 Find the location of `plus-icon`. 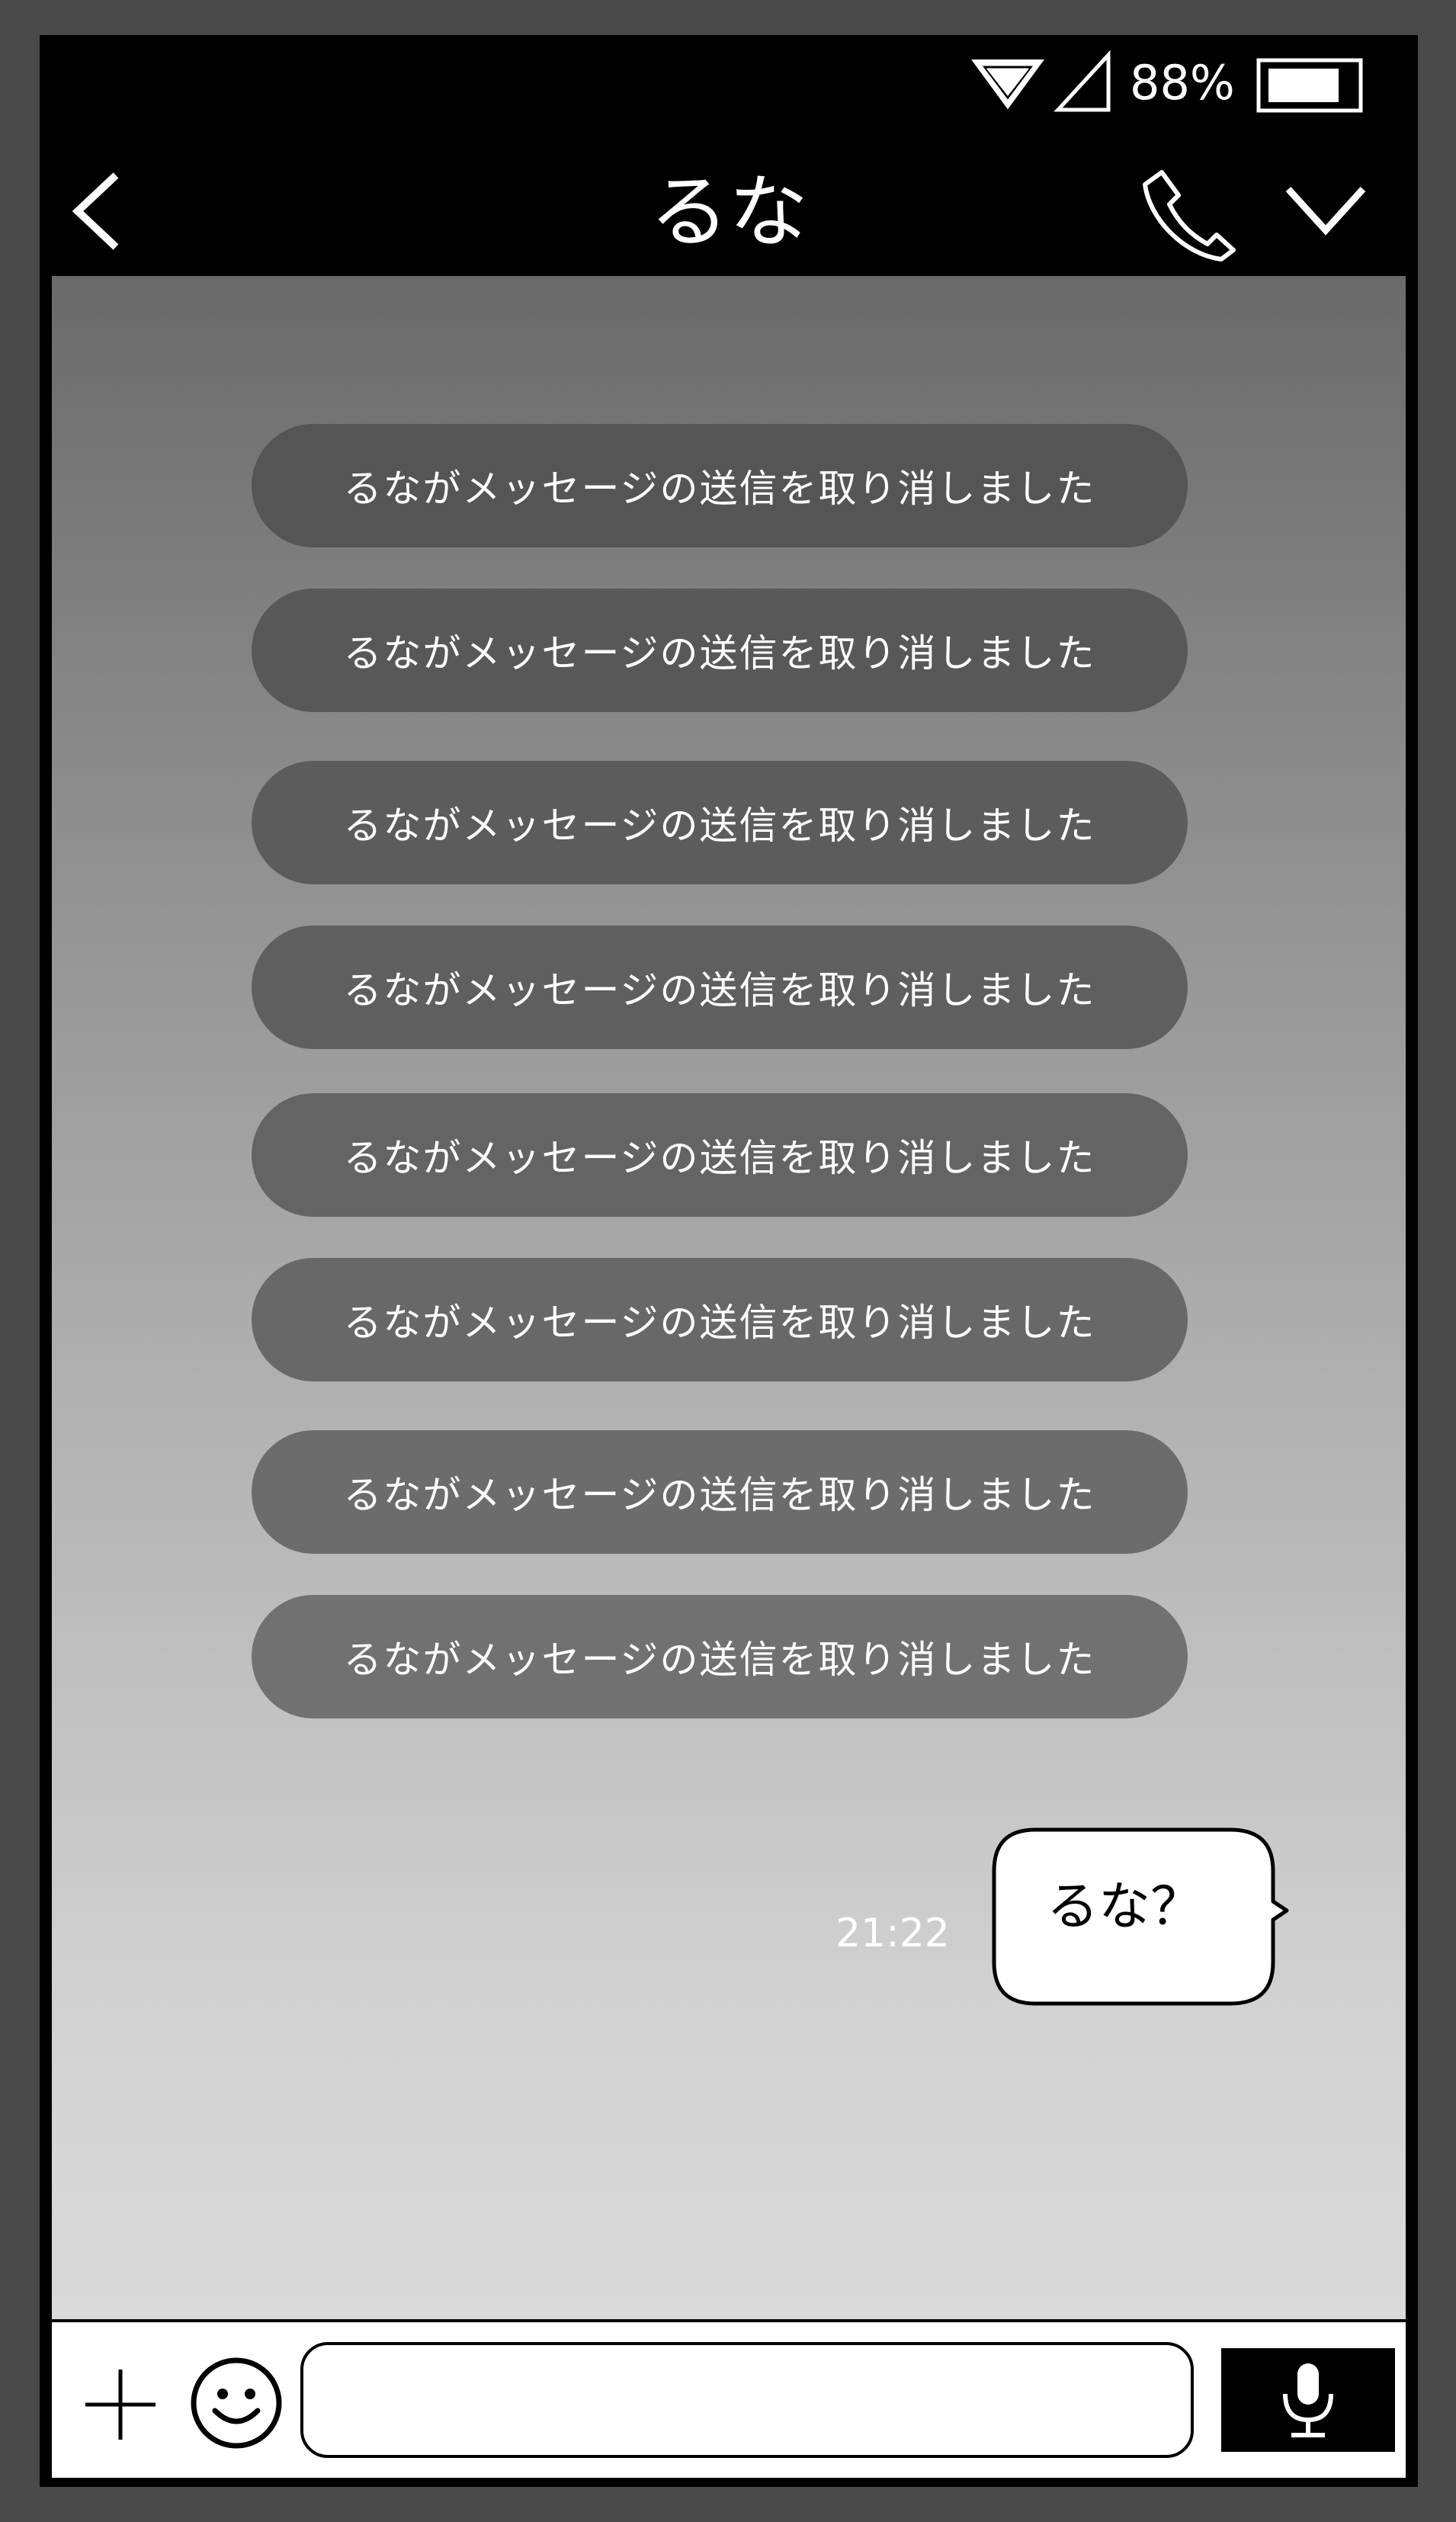

plus-icon is located at coordinates (120, 2404).